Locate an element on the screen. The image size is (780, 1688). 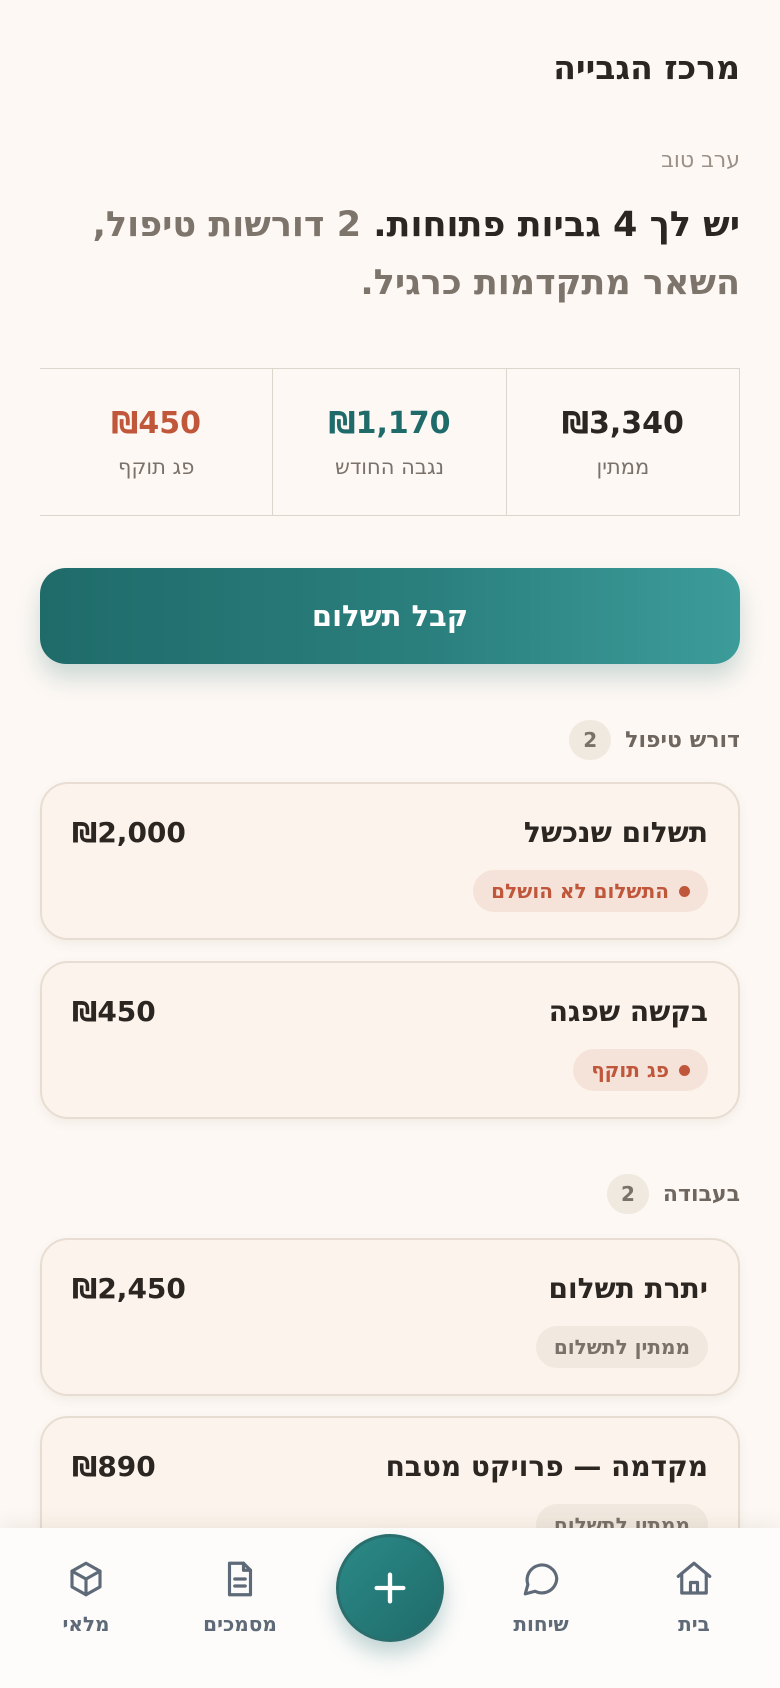
greeting-text: ערב טוב is located at coordinates (700, 160).